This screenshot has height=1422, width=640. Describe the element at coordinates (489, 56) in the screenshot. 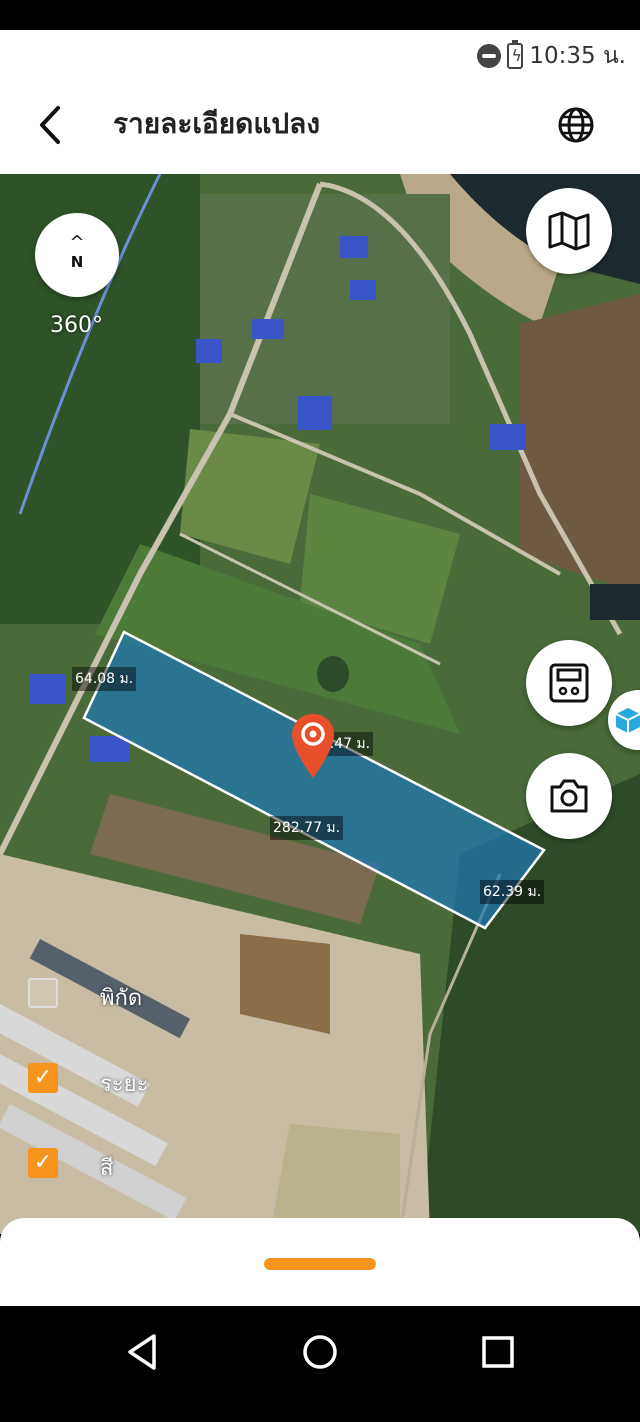

I see `do-not-disturb-icon` at that location.